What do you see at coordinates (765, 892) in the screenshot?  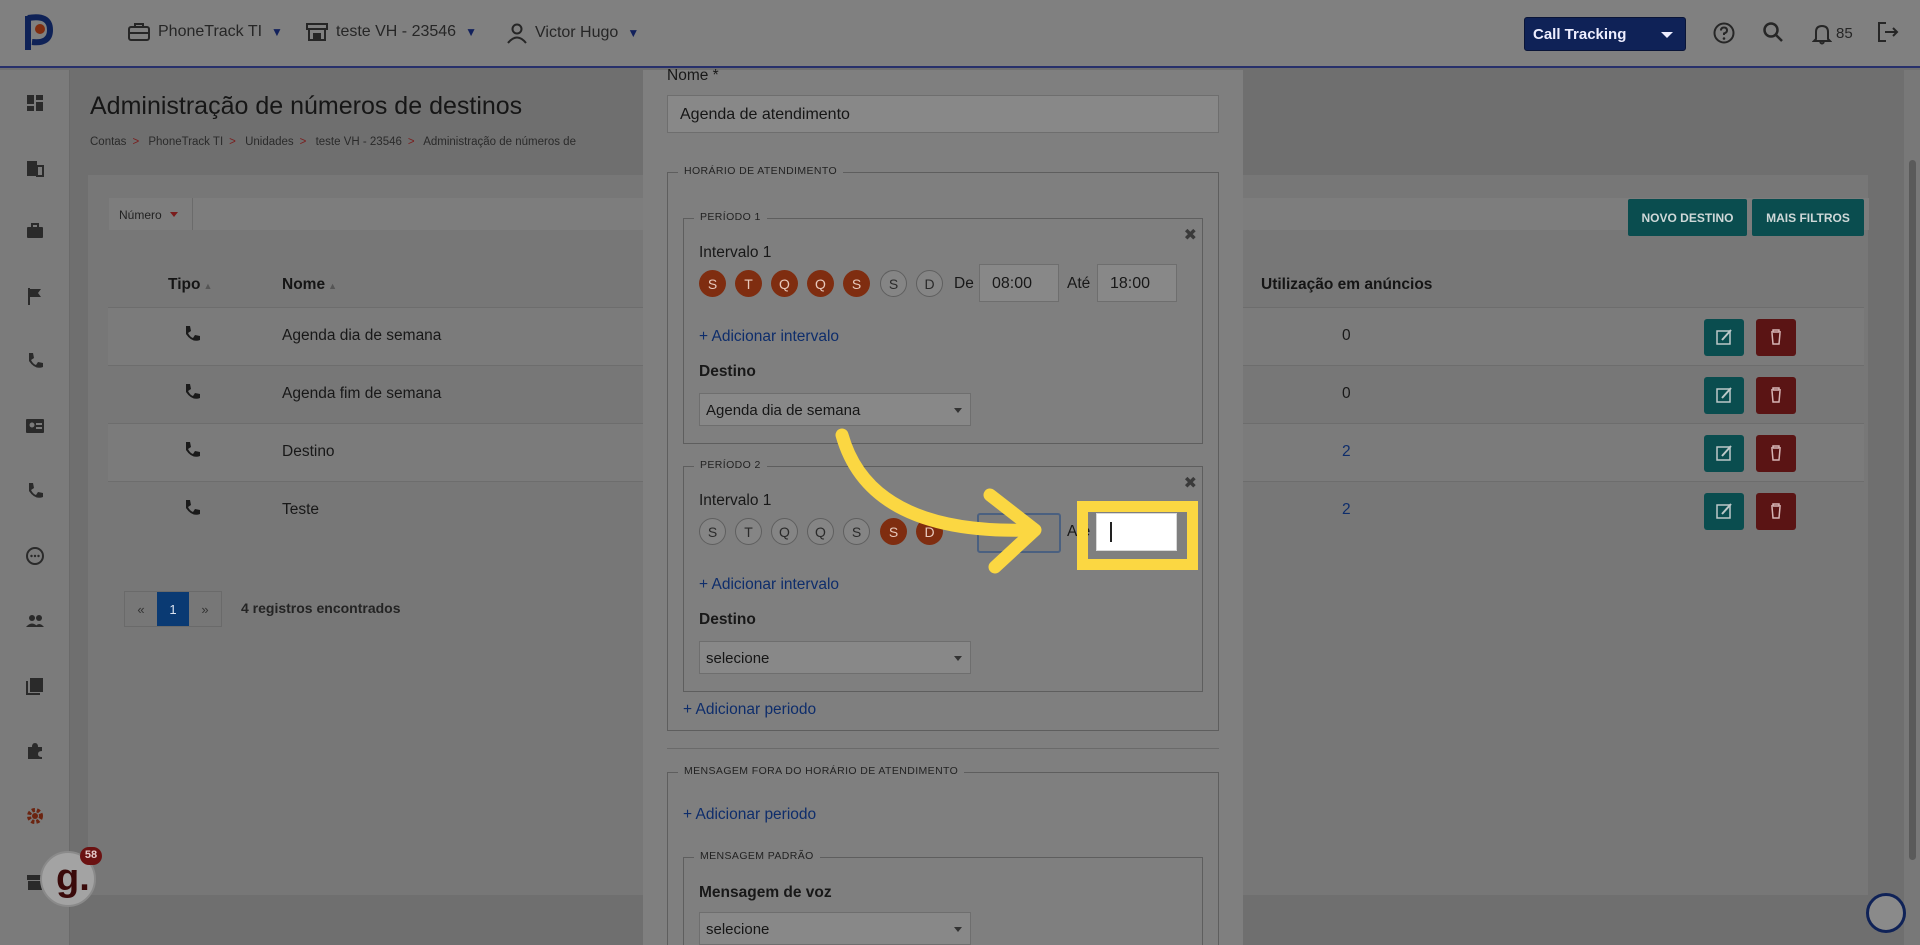 I see `voice-message-label: Mensagem de voz` at bounding box center [765, 892].